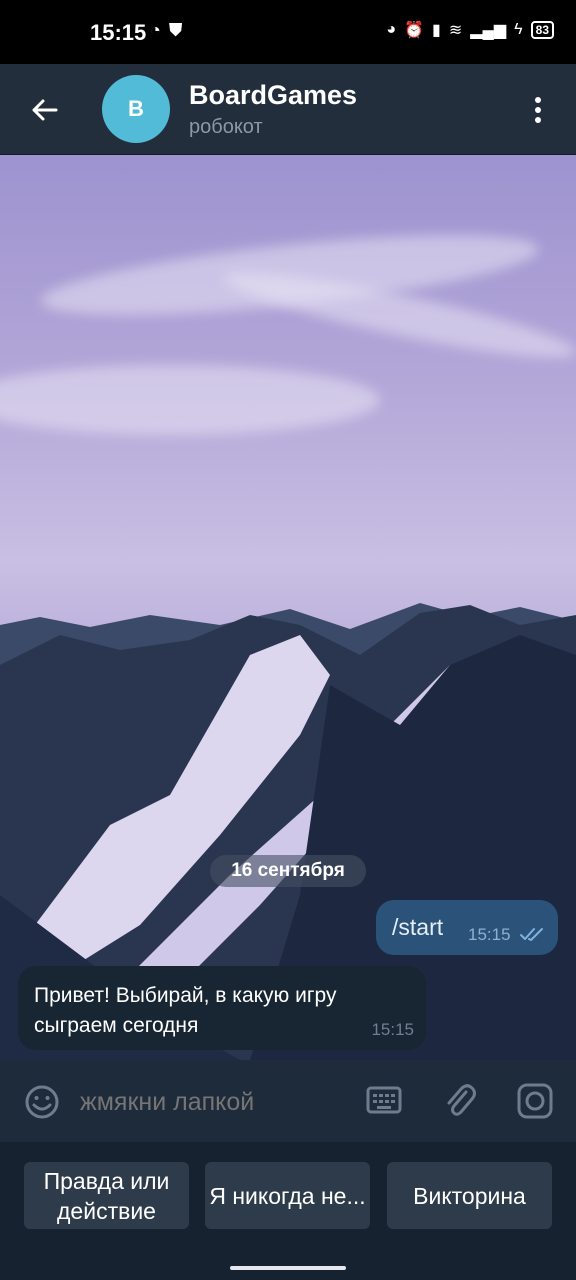  I want to click on signal-icon: ▂▄▆, so click(488, 30).